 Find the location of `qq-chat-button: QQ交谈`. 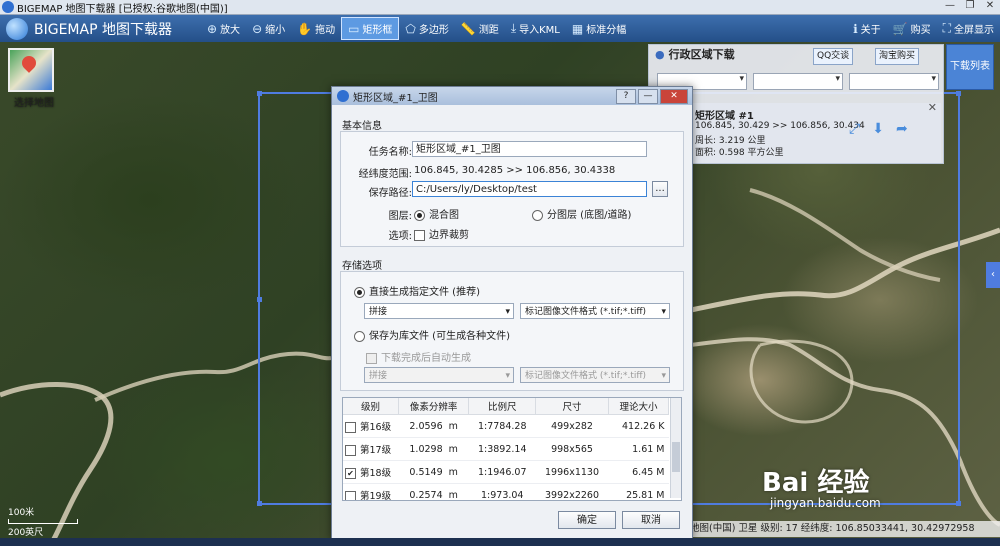

qq-chat-button: QQ交谈 is located at coordinates (833, 56).